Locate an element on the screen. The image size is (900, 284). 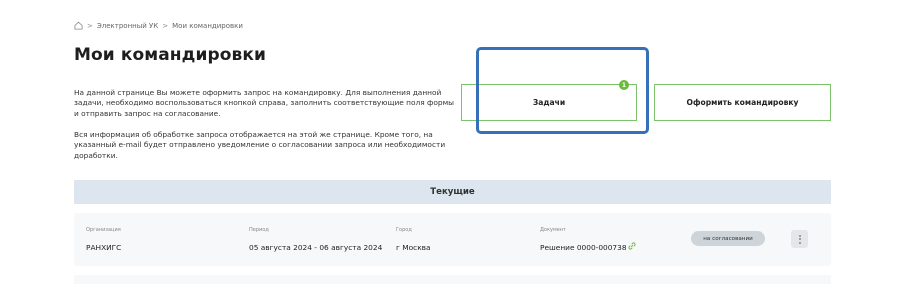
breadcrumb-item-electronic-uk: Электронный УК is located at coordinates (127, 26).